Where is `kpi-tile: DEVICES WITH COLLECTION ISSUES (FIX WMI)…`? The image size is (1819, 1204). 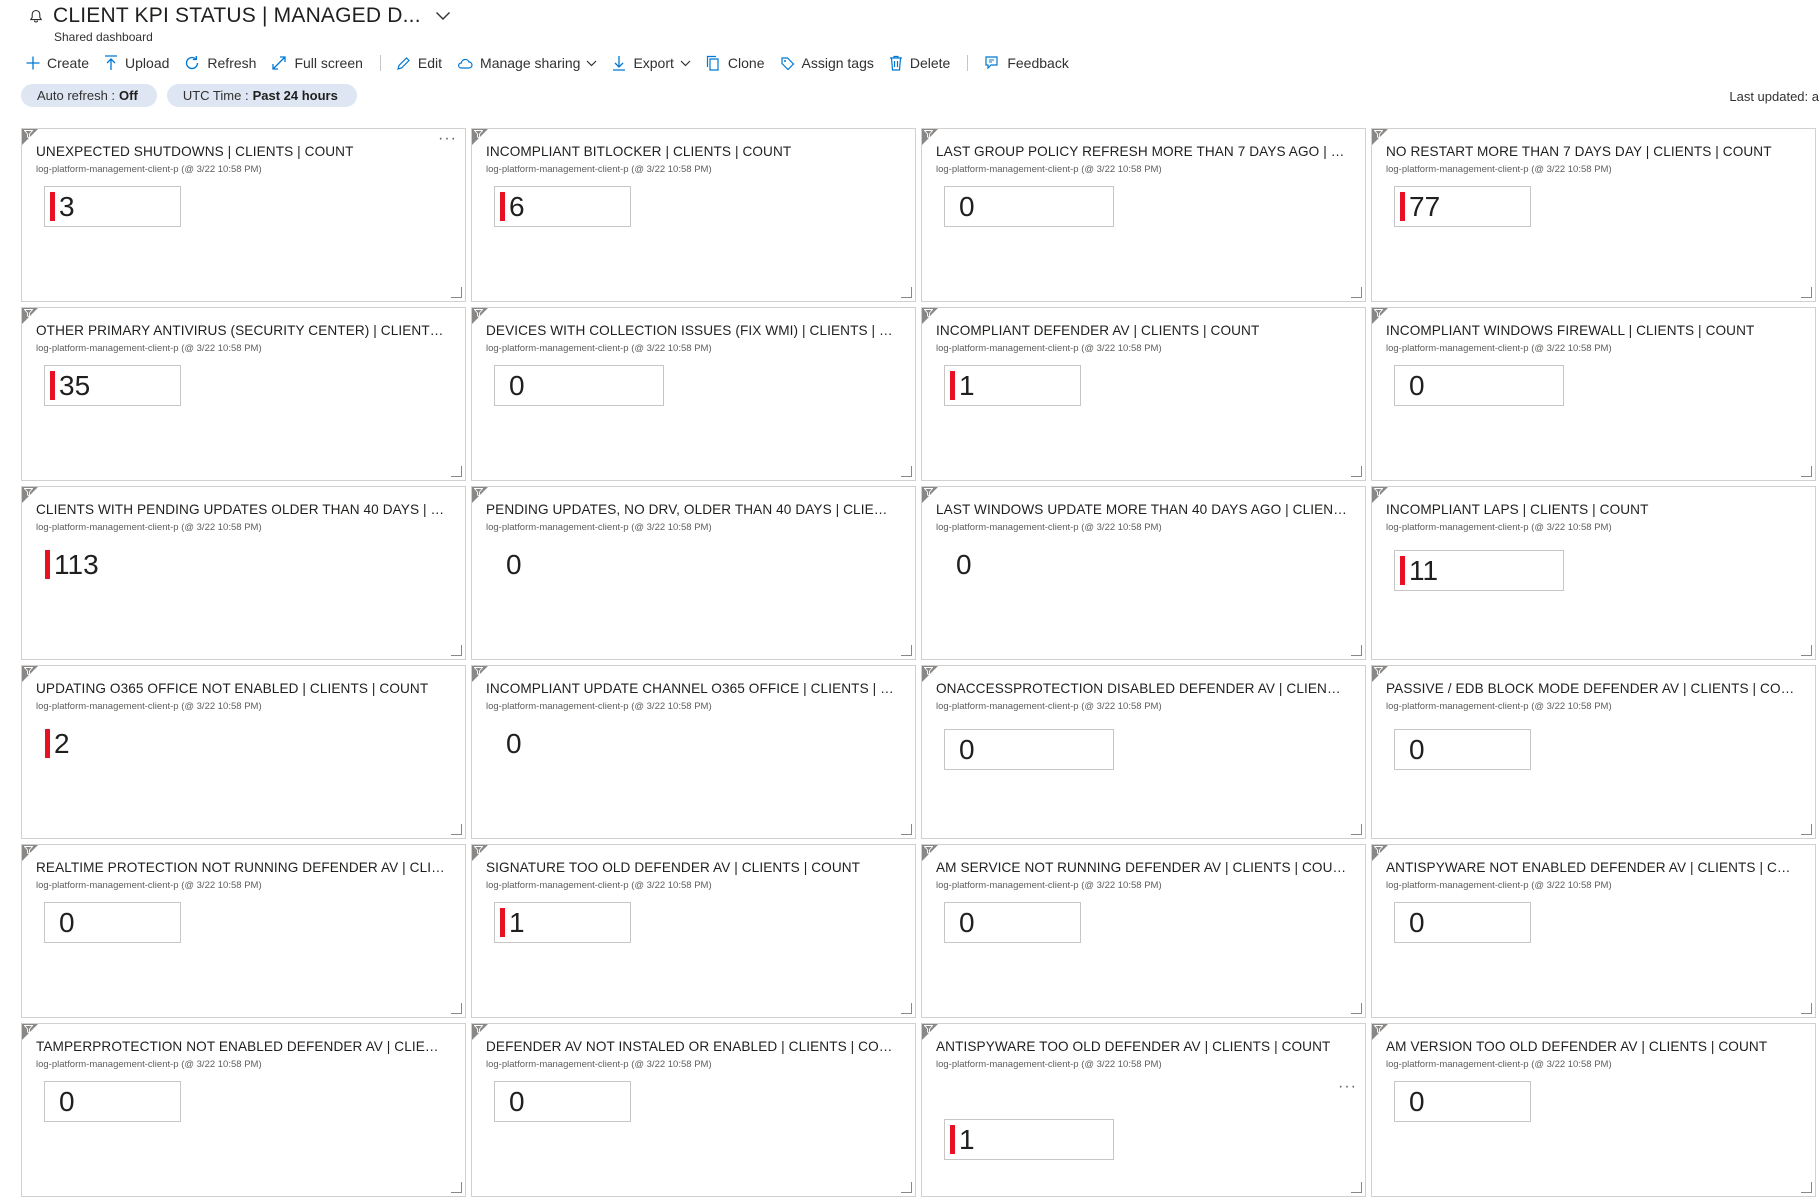 kpi-tile: DEVICES WITH COLLECTION ISSUES (FIX WMI)… is located at coordinates (693, 394).